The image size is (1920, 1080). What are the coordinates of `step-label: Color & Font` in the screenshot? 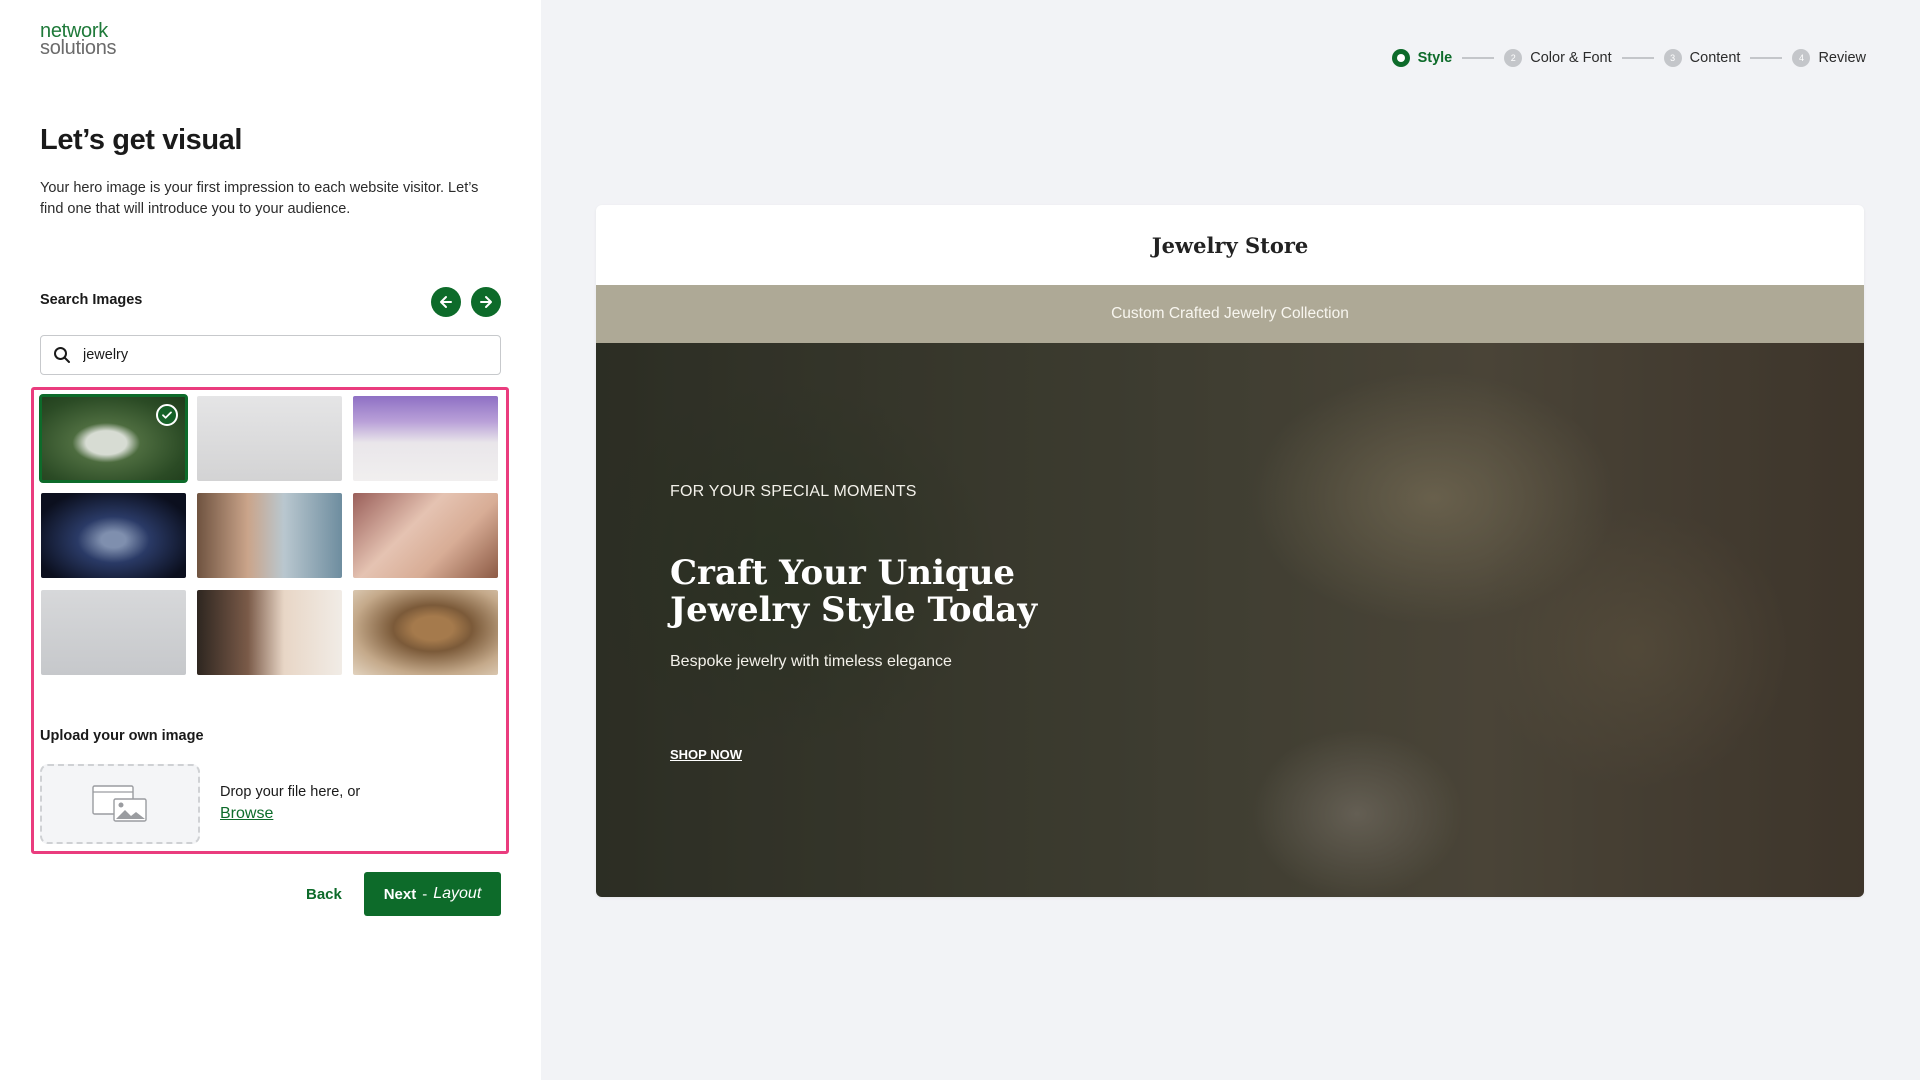 It's located at (1571, 58).